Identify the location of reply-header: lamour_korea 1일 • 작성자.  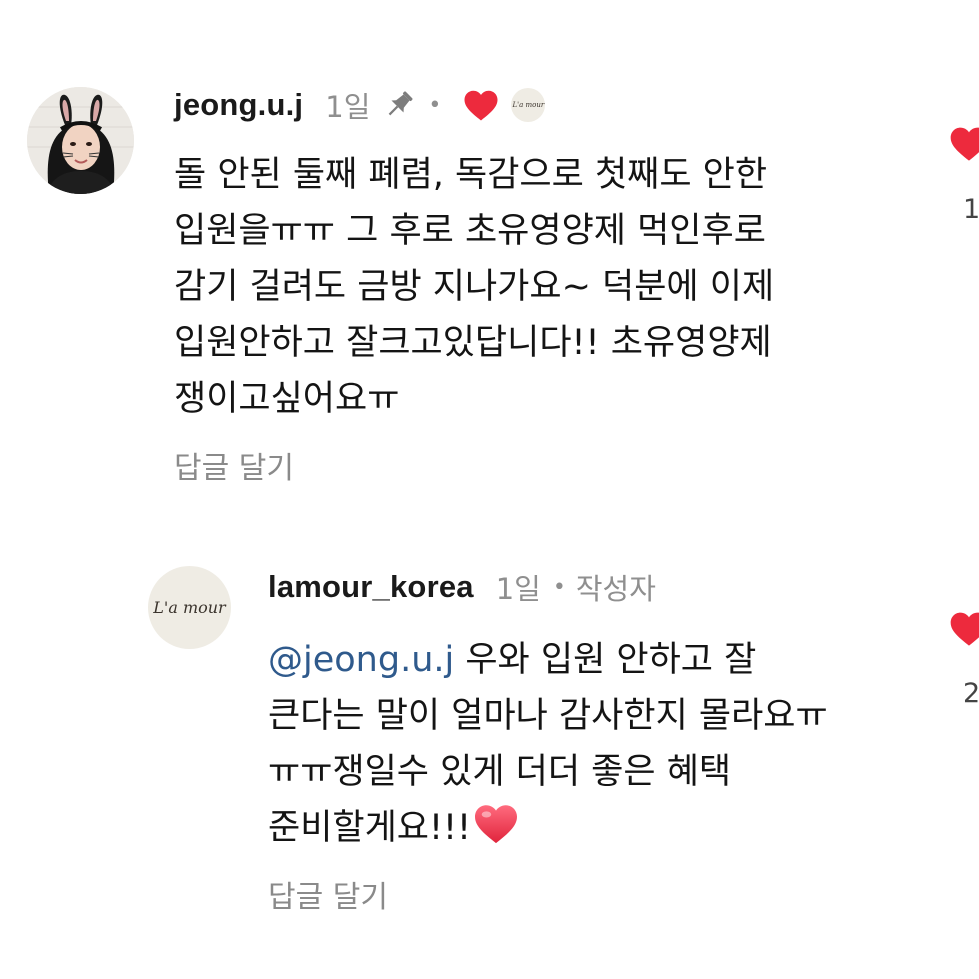
(462, 587).